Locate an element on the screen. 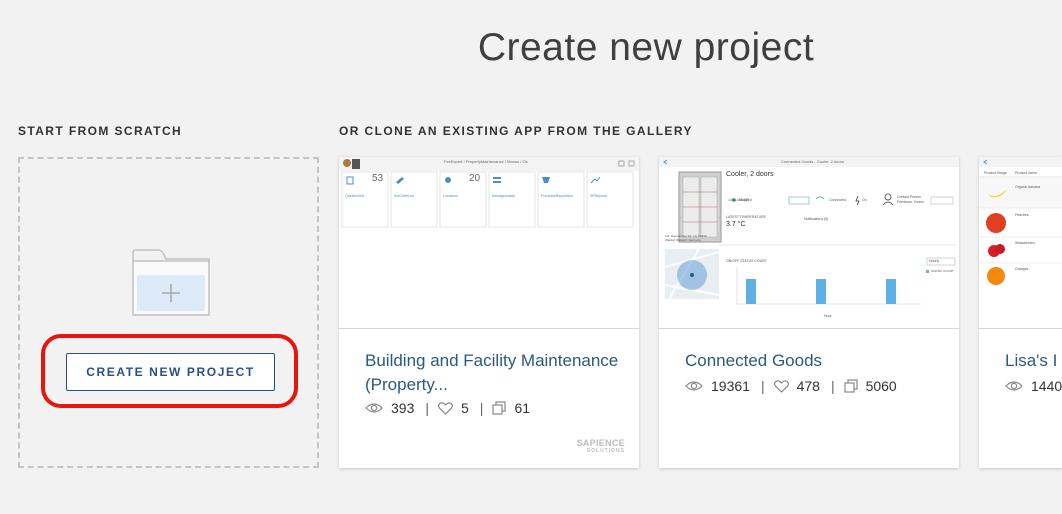 Image resolution: width=1062 pixels, height=514 pixels. likes-count: 478 is located at coordinates (808, 386).